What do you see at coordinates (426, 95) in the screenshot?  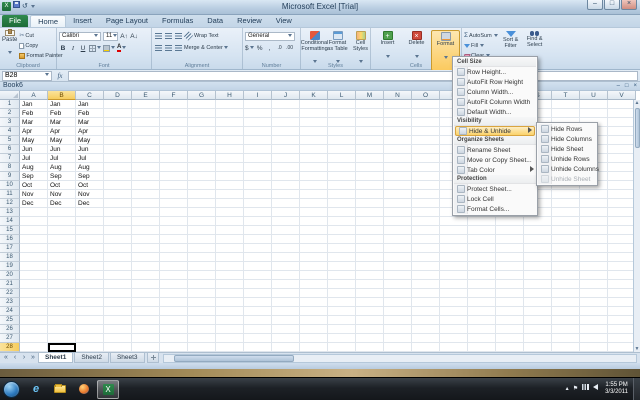 I see `column-header-O: O` at bounding box center [426, 95].